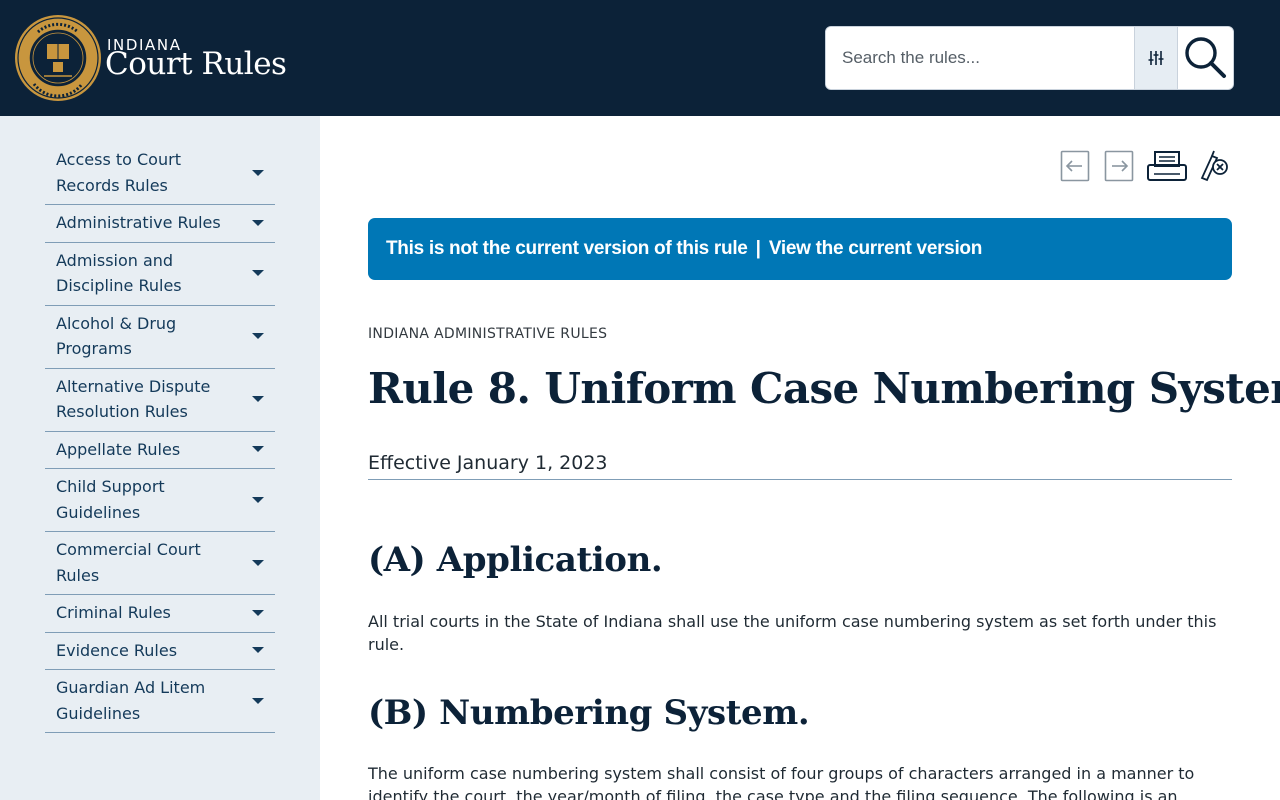 Image resolution: width=1280 pixels, height=800 pixels. What do you see at coordinates (640, 58) in the screenshot?
I see `site-header: INDIANA Court Rules` at bounding box center [640, 58].